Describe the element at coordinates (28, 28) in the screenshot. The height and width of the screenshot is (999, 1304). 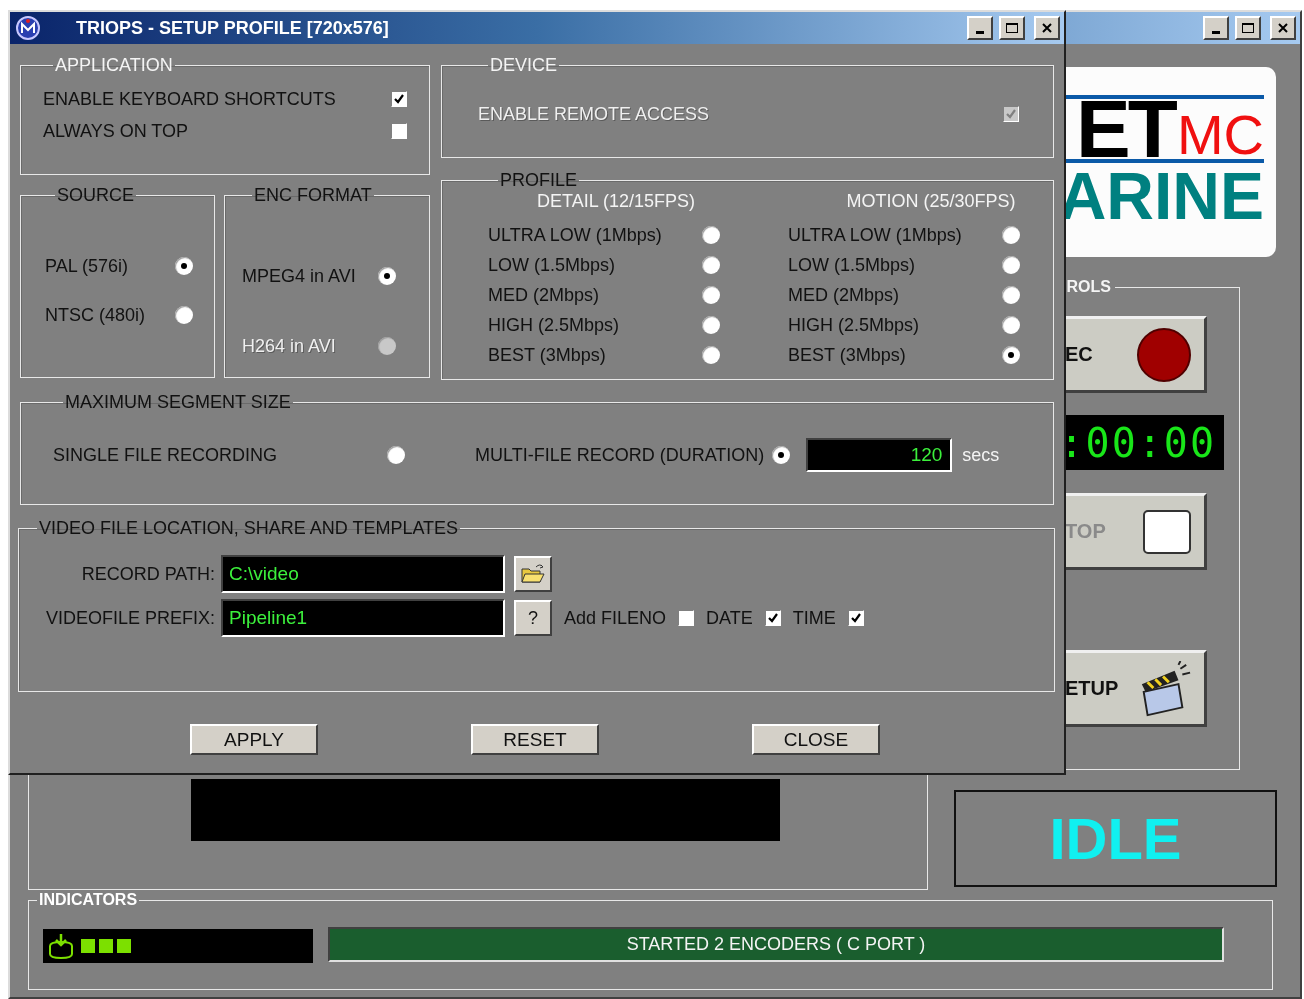
I see `app-icon` at that location.